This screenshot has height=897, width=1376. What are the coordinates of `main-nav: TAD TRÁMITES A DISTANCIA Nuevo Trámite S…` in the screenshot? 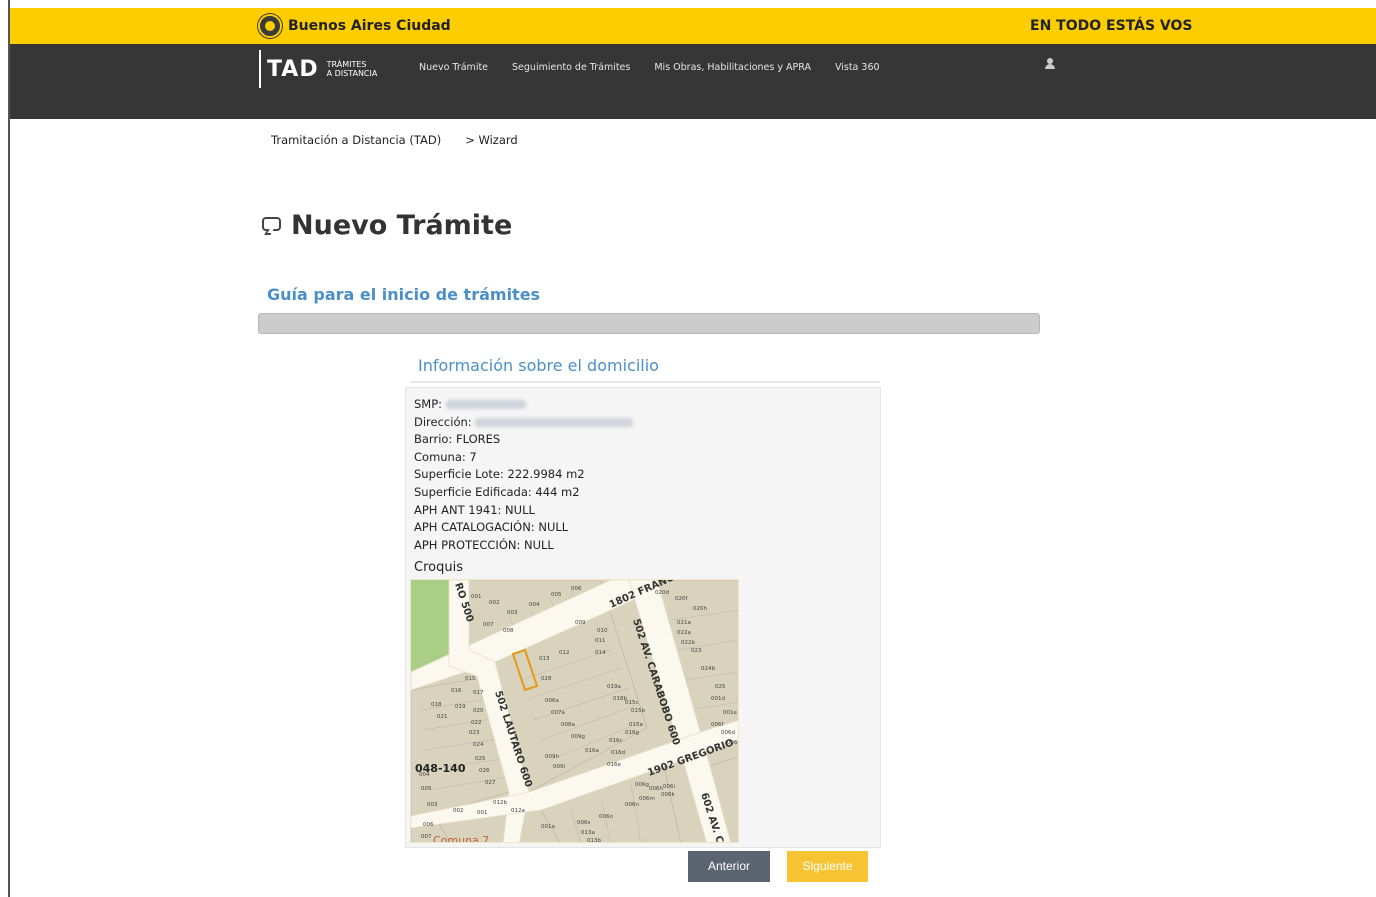 It's located at (693, 81).